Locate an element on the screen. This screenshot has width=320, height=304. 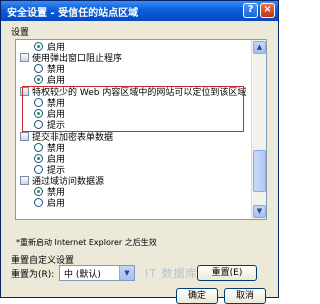
category-label: 使用弹出窗口阻止程序 is located at coordinates (77, 59).